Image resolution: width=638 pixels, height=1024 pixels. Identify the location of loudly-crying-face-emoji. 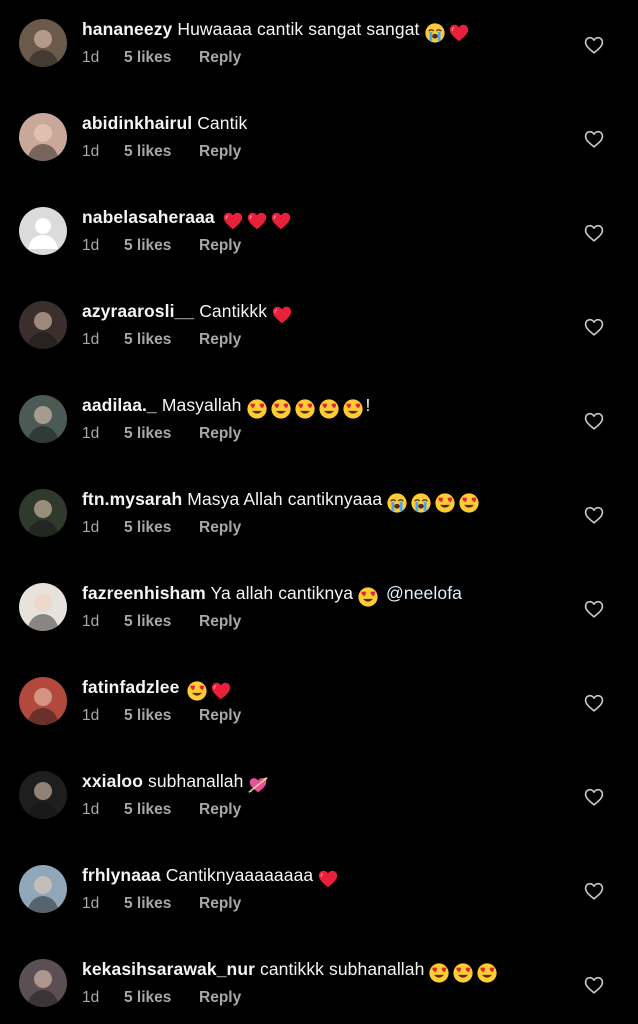
(421, 503).